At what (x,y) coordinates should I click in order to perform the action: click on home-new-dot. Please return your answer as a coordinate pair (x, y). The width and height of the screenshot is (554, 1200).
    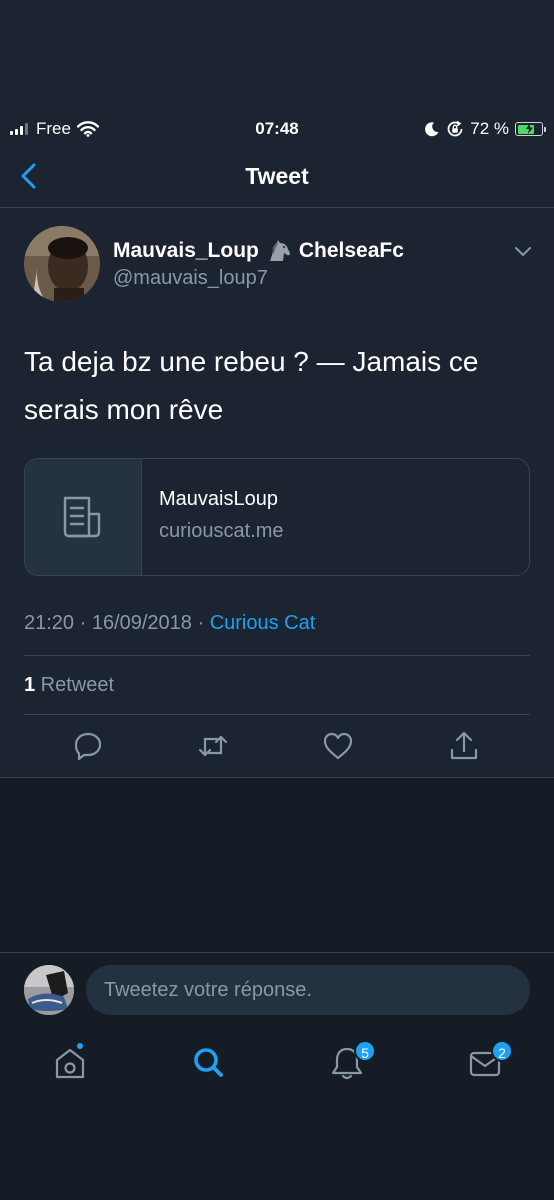
    Looking at the image, I should click on (80, 1046).